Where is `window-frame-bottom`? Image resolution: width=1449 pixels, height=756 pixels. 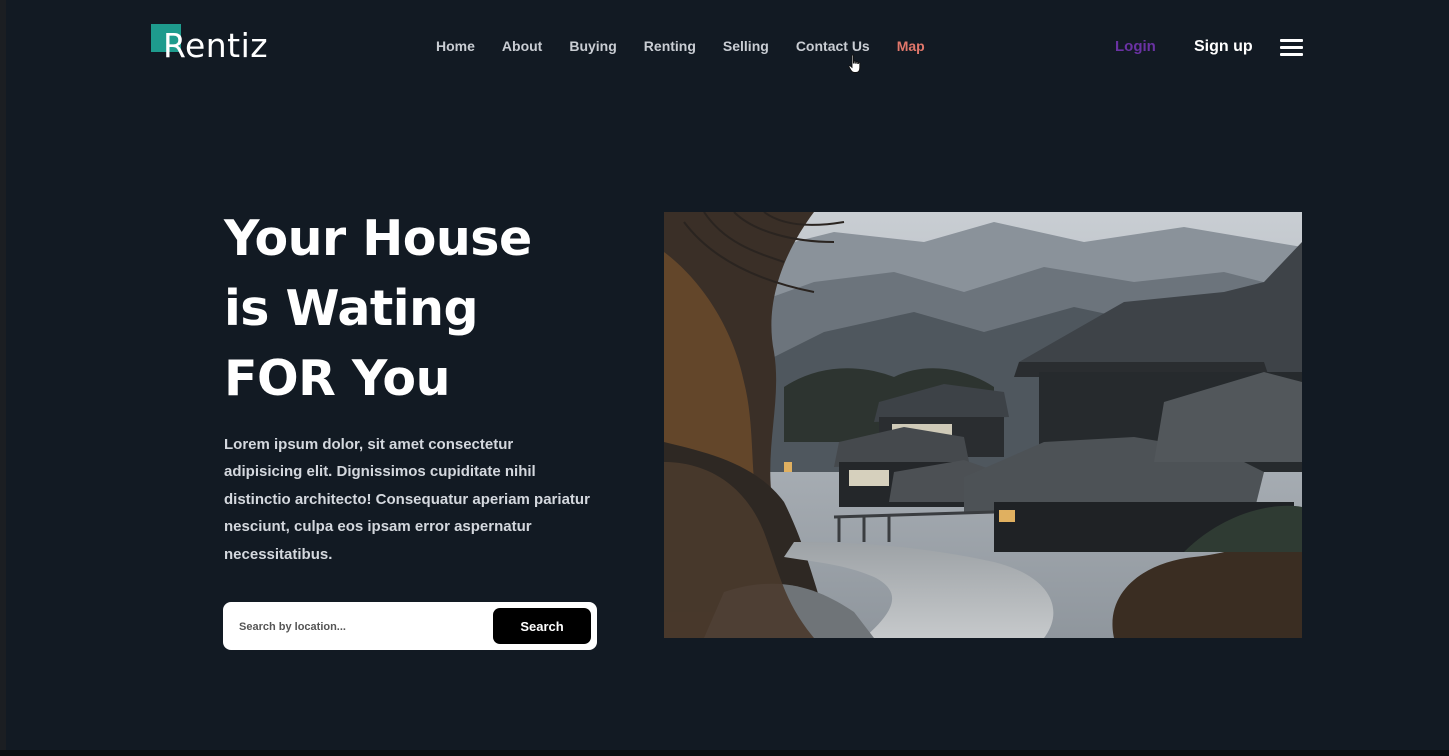 window-frame-bottom is located at coordinates (724, 753).